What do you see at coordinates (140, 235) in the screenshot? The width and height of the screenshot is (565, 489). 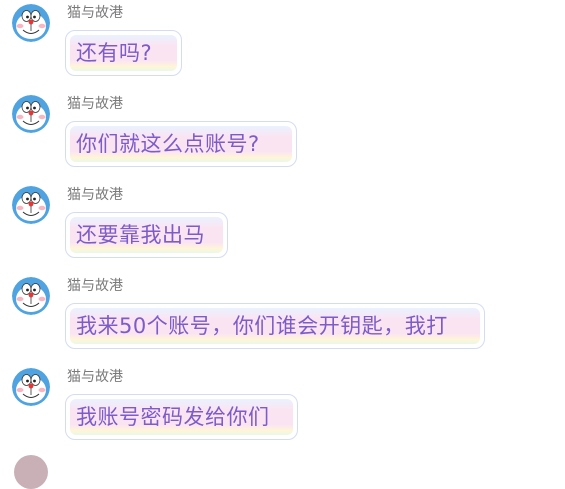 I see `message-text: 还要靠我出马` at bounding box center [140, 235].